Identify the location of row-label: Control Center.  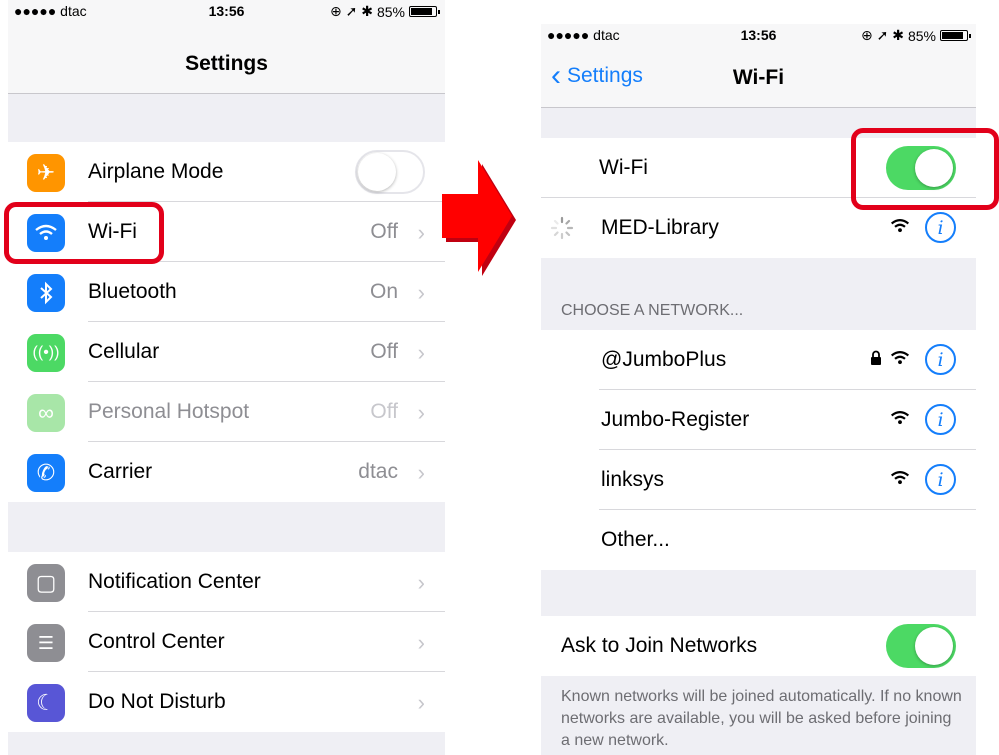
(156, 641).